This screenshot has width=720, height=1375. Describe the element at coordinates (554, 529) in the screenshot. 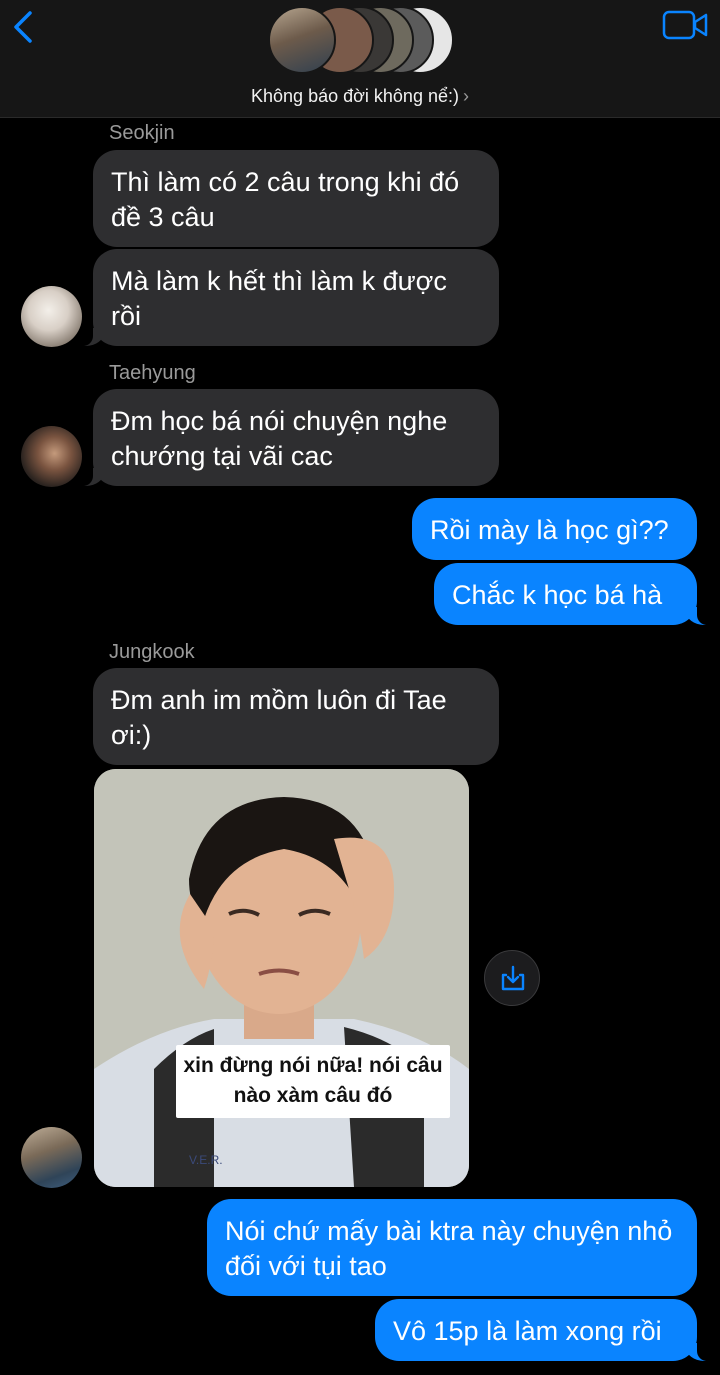

I see `message-bubble-sent: Rồi mày là học gì??` at that location.